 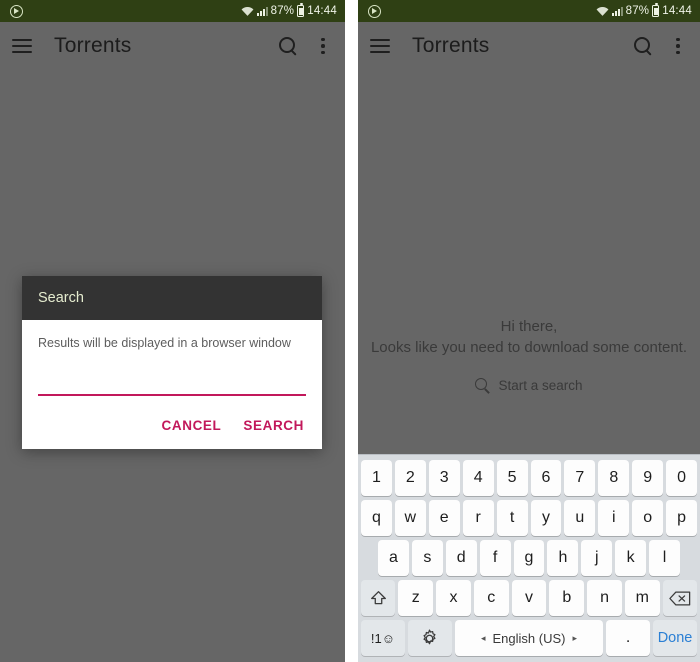 I want to click on key-d: d, so click(x=461, y=558).